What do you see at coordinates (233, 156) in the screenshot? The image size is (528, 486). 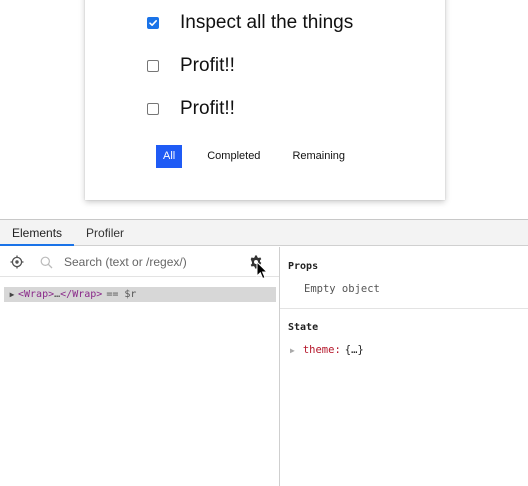 I see `filter-completed-button: Completed` at bounding box center [233, 156].